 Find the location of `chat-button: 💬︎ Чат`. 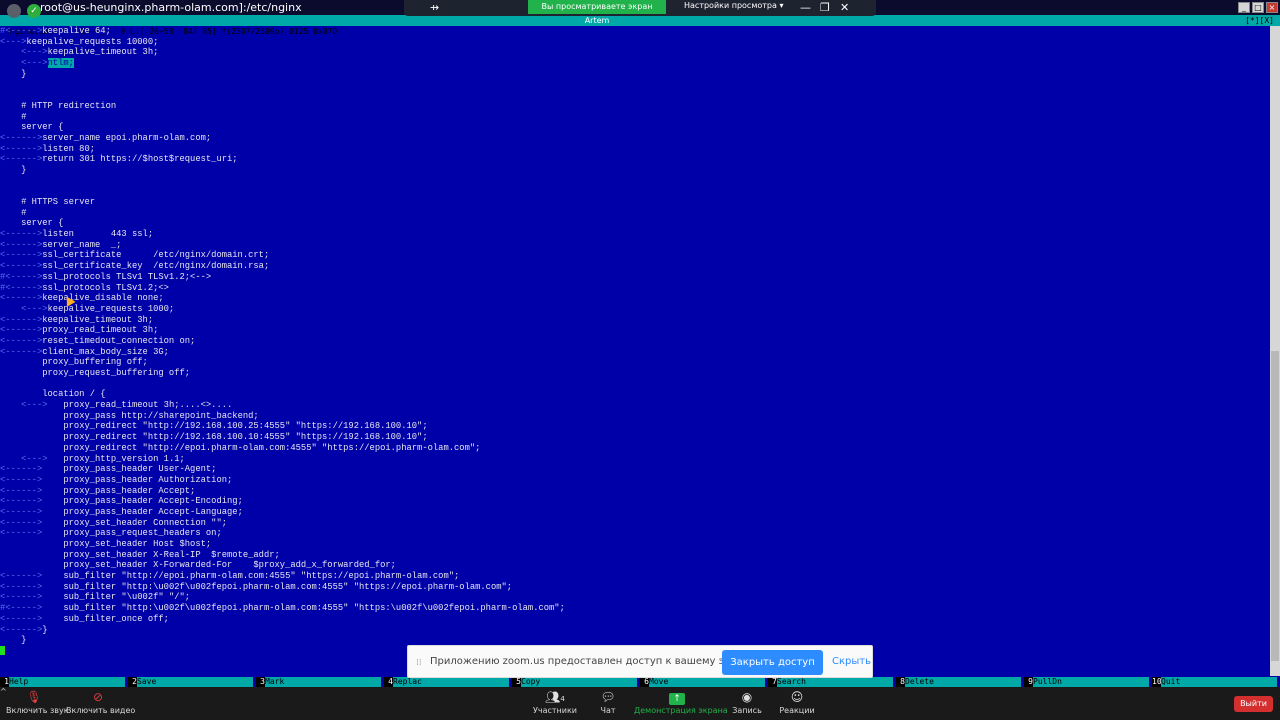

chat-button: 💬︎ Чат is located at coordinates (608, 703).